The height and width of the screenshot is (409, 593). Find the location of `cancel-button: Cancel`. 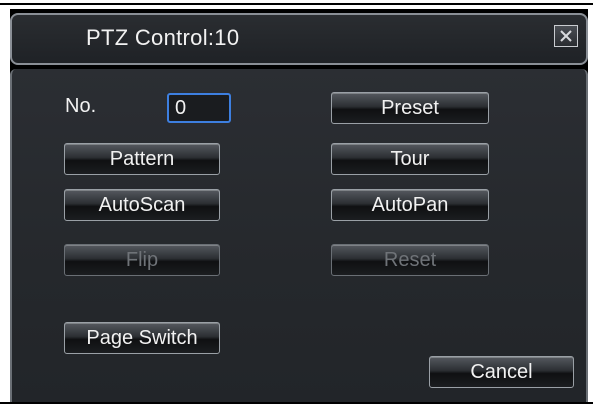

cancel-button: Cancel is located at coordinates (501, 372).